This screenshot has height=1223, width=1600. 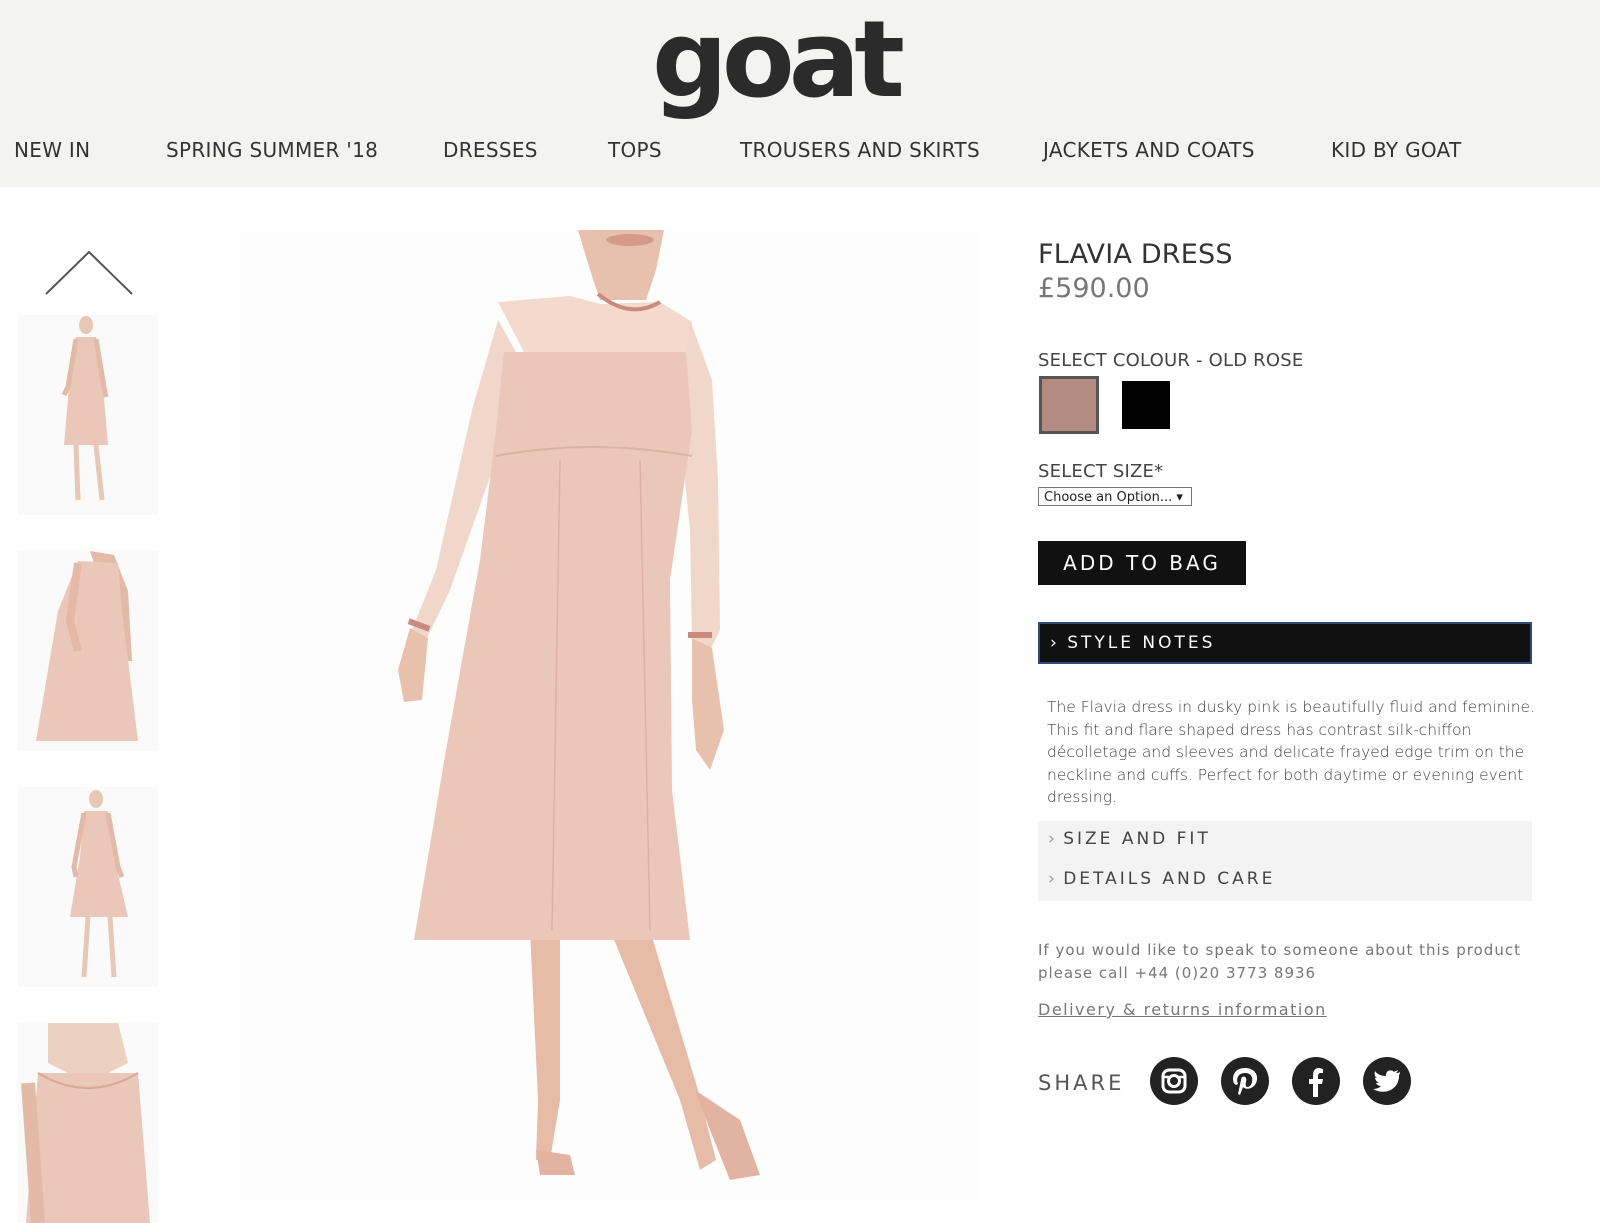 What do you see at coordinates (778, 60) in the screenshot?
I see `goat-logo: goat` at bounding box center [778, 60].